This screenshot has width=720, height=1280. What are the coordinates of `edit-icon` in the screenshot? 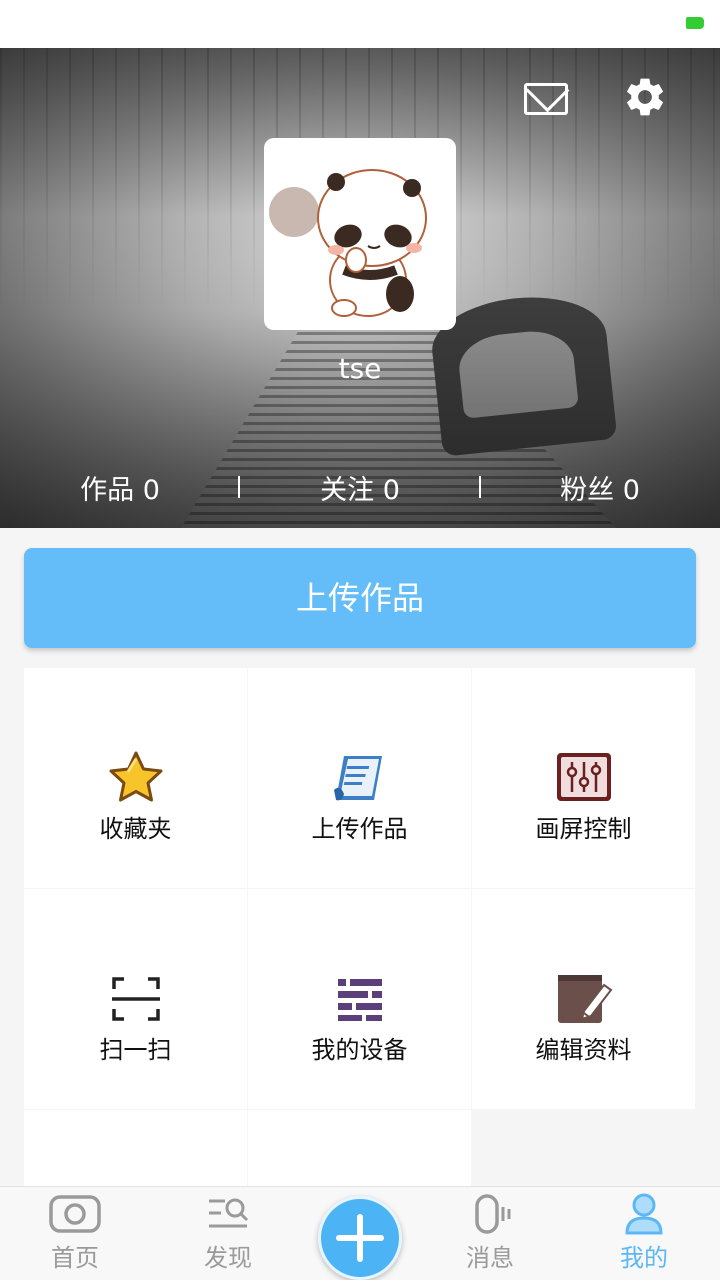 It's located at (584, 999).